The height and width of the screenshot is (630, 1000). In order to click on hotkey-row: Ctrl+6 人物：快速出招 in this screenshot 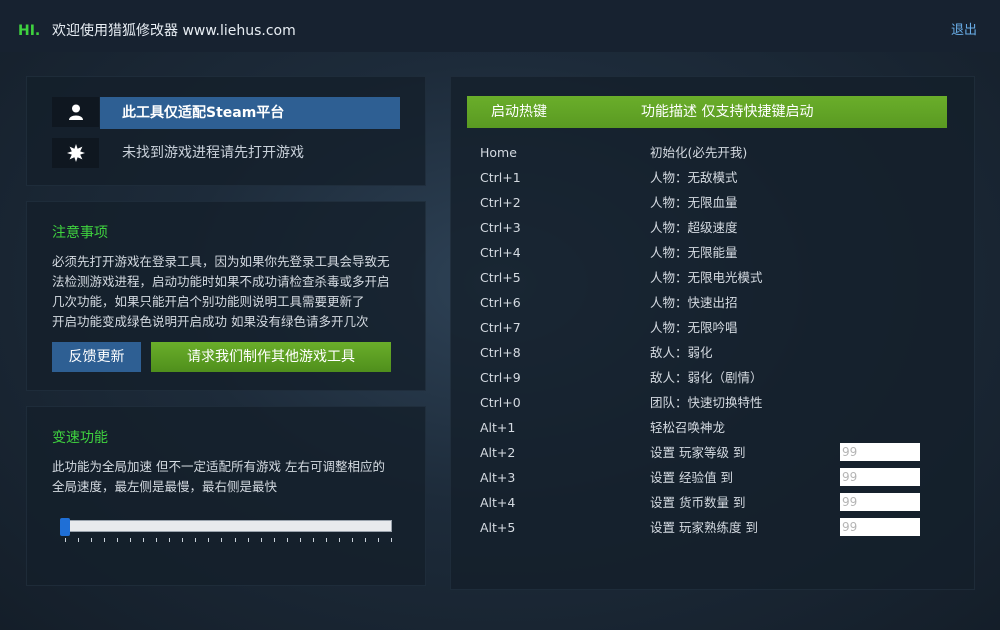, I will do `click(713, 303)`.